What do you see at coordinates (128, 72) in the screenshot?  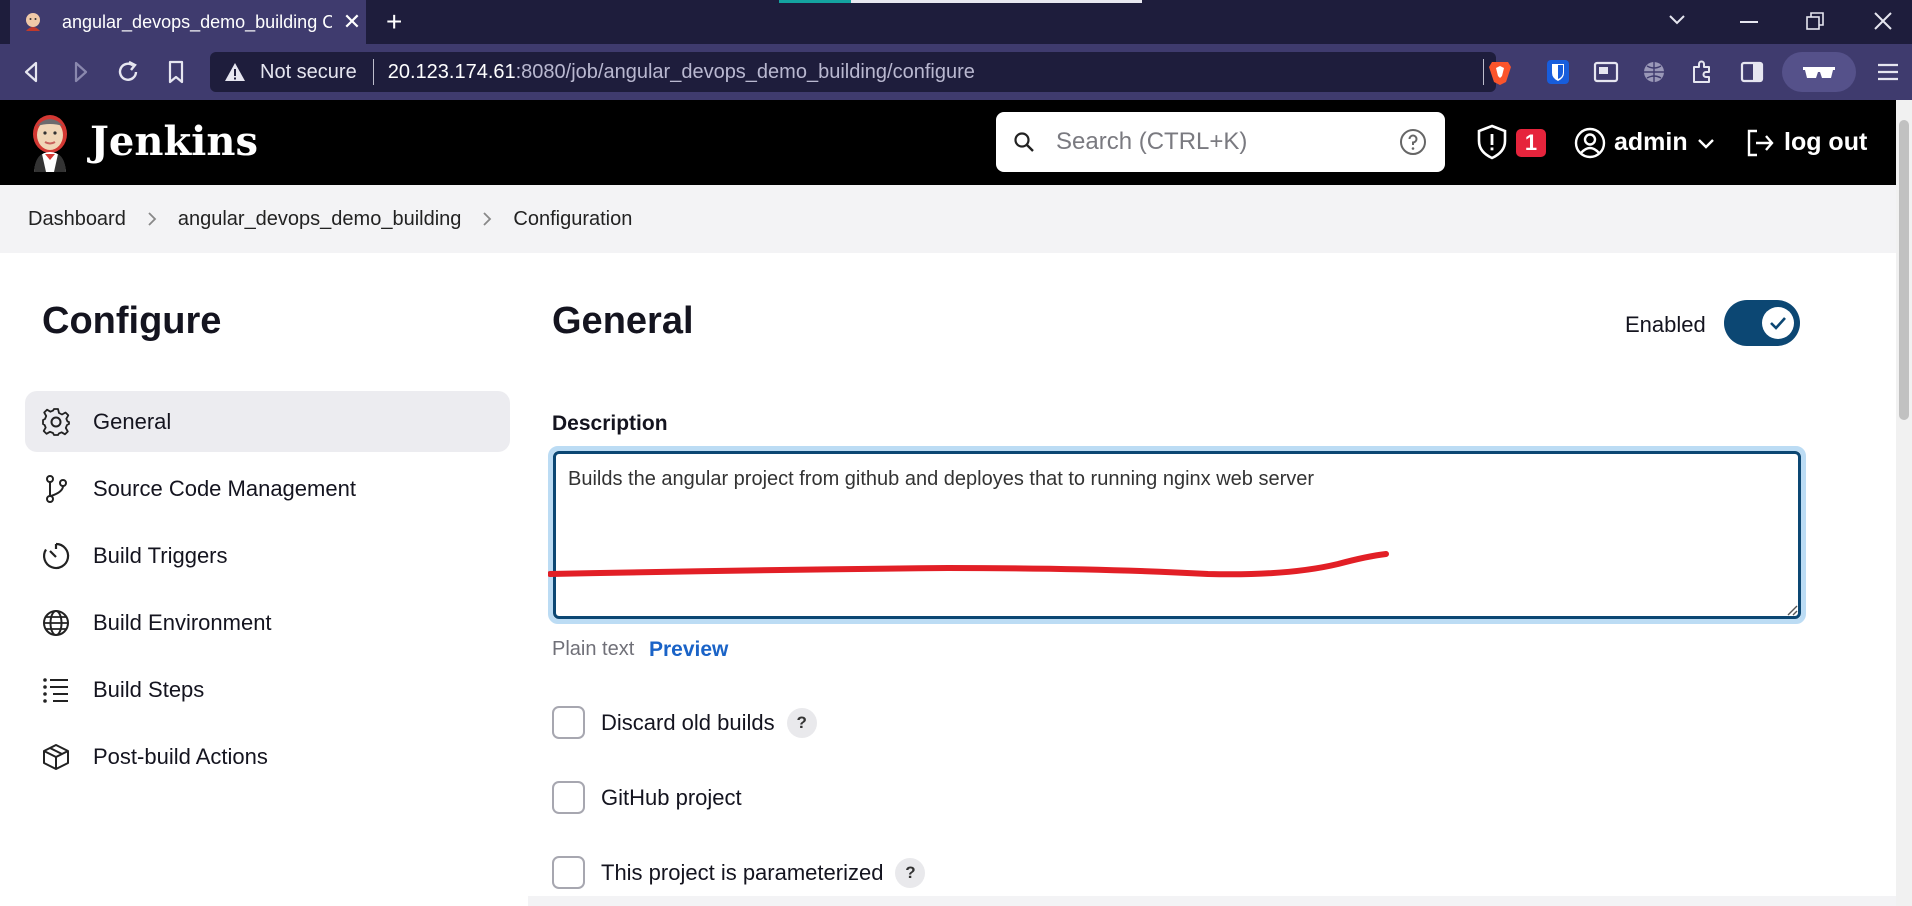 I see `reload-icon` at bounding box center [128, 72].